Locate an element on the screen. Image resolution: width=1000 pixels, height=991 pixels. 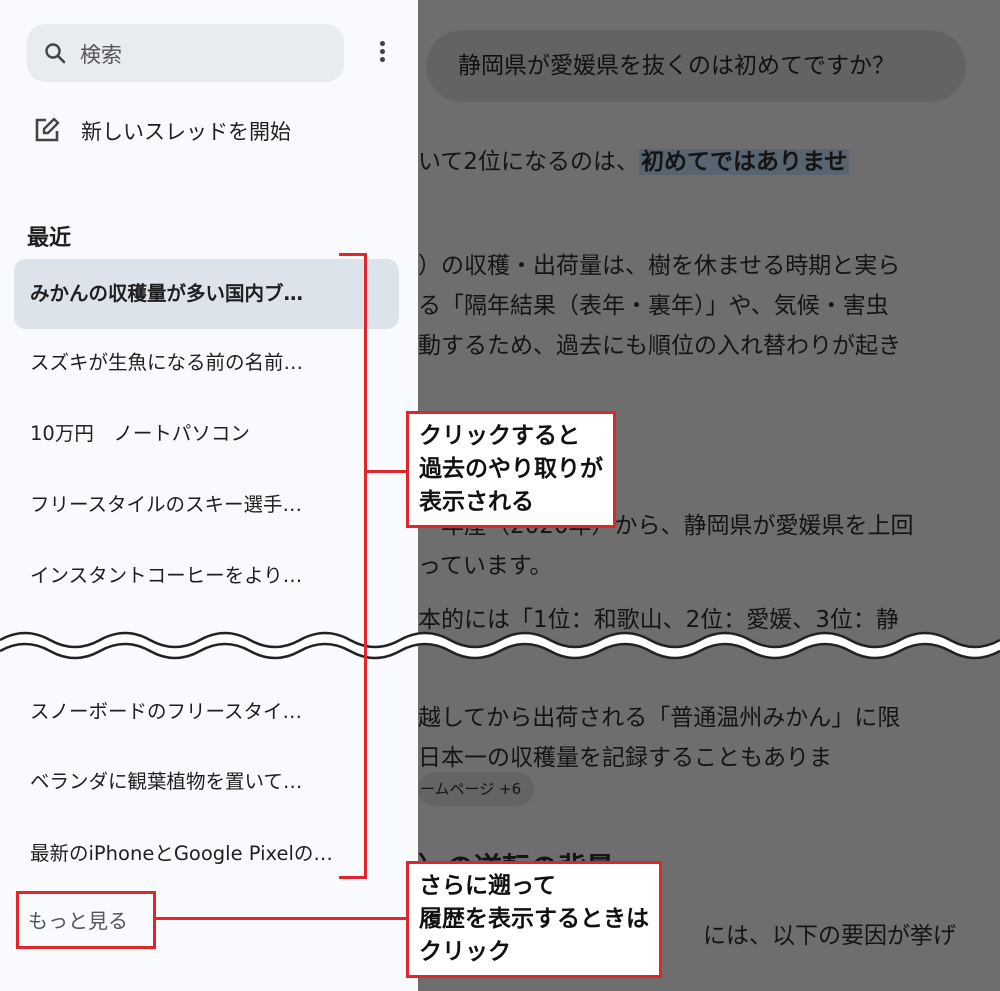
answer-line: 日本一の収穫量を記録することもありま is located at coordinates (625, 758).